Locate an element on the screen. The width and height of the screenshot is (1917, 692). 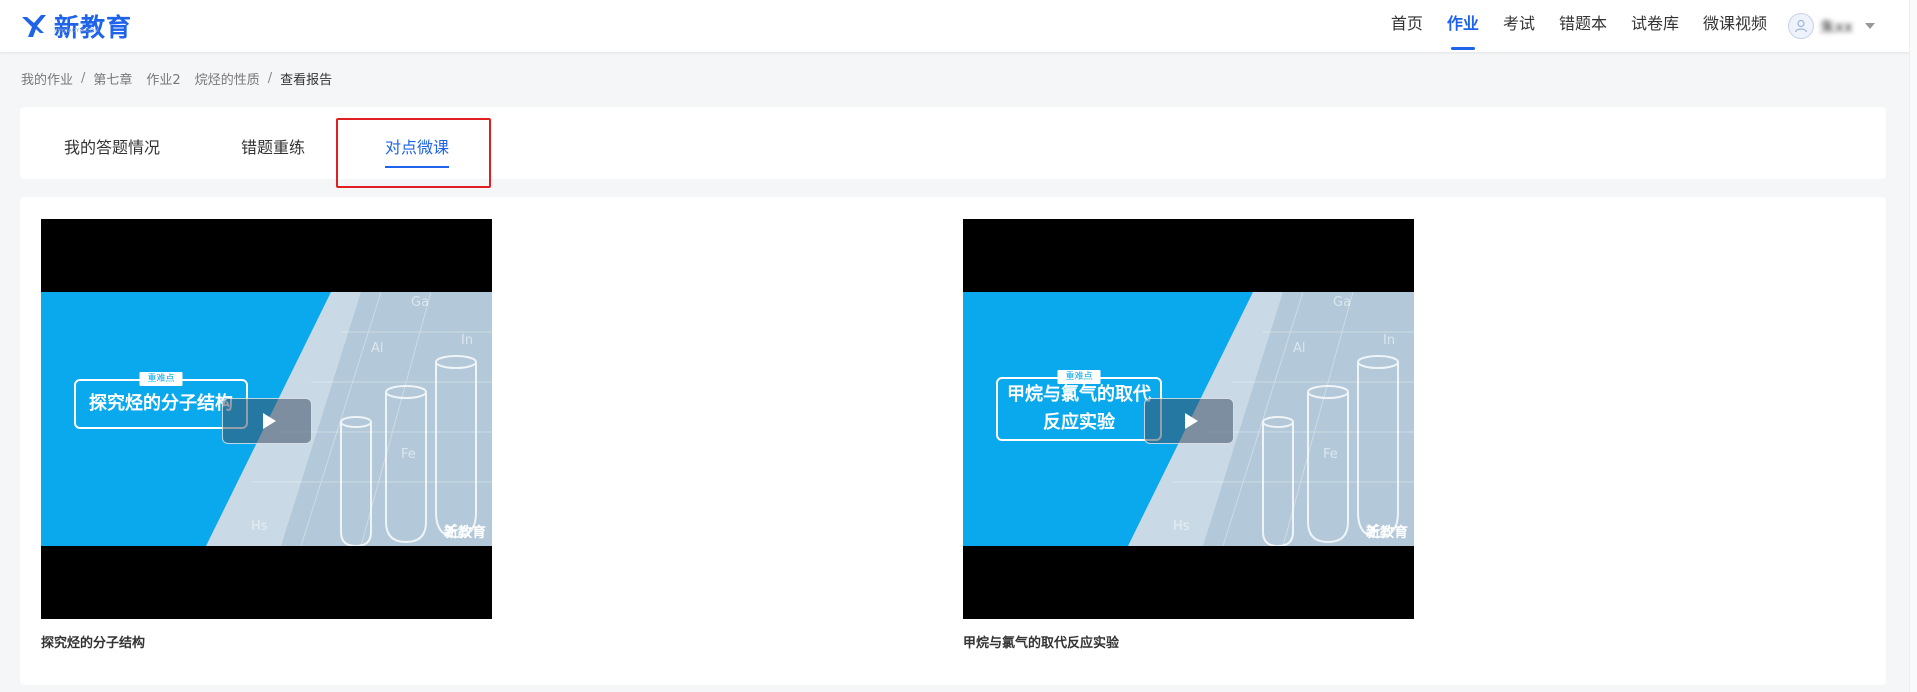
breadcrumb-topic: 烷烃的性质 is located at coordinates (227, 78).